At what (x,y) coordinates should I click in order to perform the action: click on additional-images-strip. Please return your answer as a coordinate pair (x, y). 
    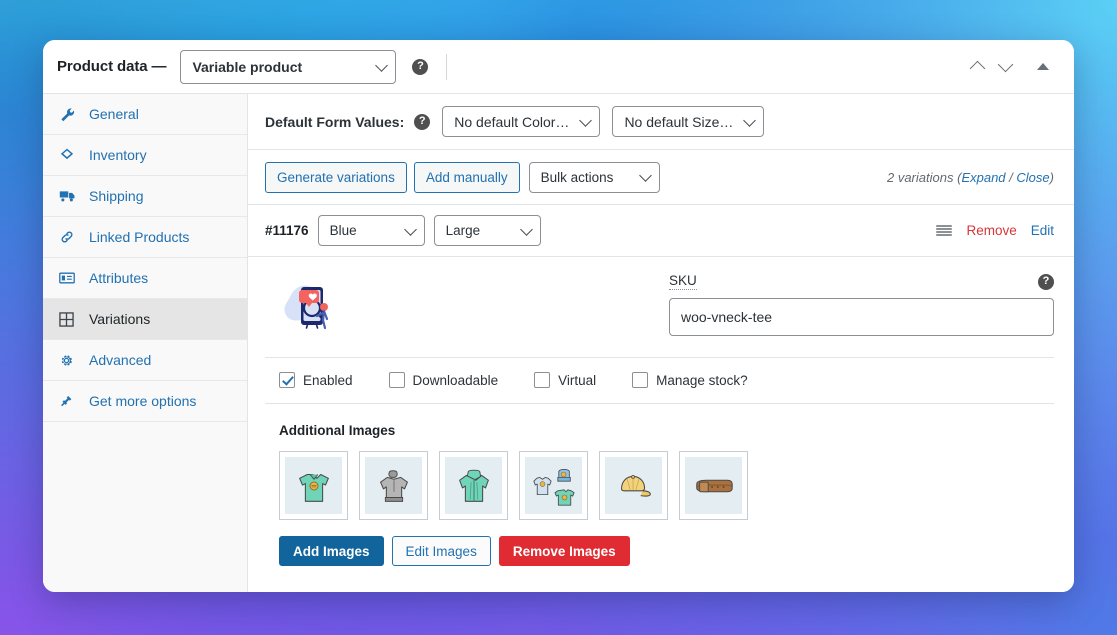
    Looking at the image, I should click on (666, 485).